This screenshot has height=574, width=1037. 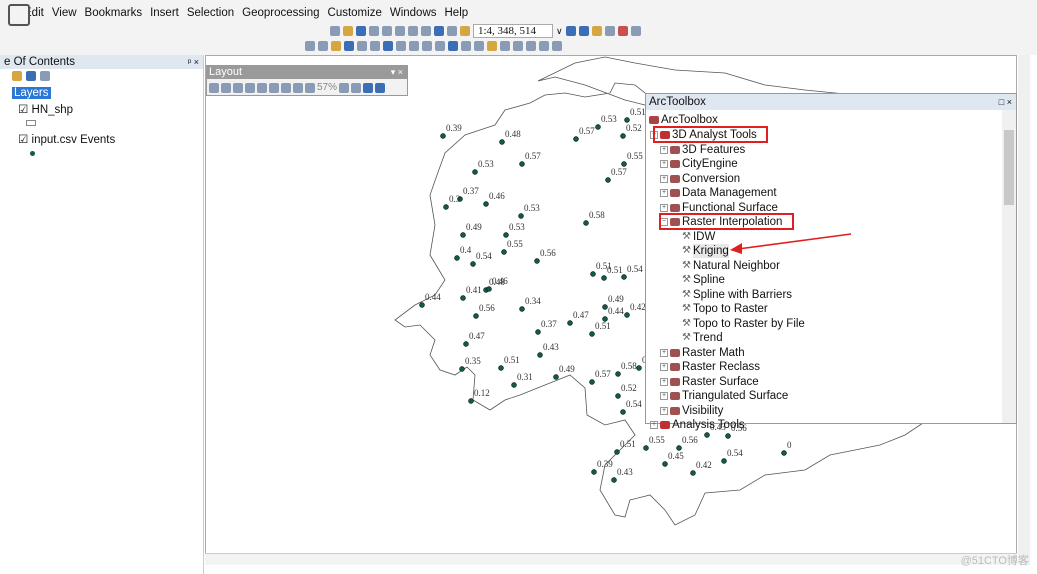 I want to click on delete-icon, so click(x=426, y=31).